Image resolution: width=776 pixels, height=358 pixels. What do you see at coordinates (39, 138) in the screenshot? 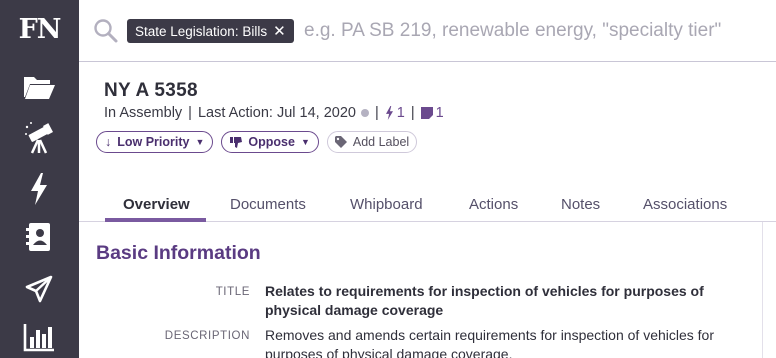
I see `telescope-icon` at bounding box center [39, 138].